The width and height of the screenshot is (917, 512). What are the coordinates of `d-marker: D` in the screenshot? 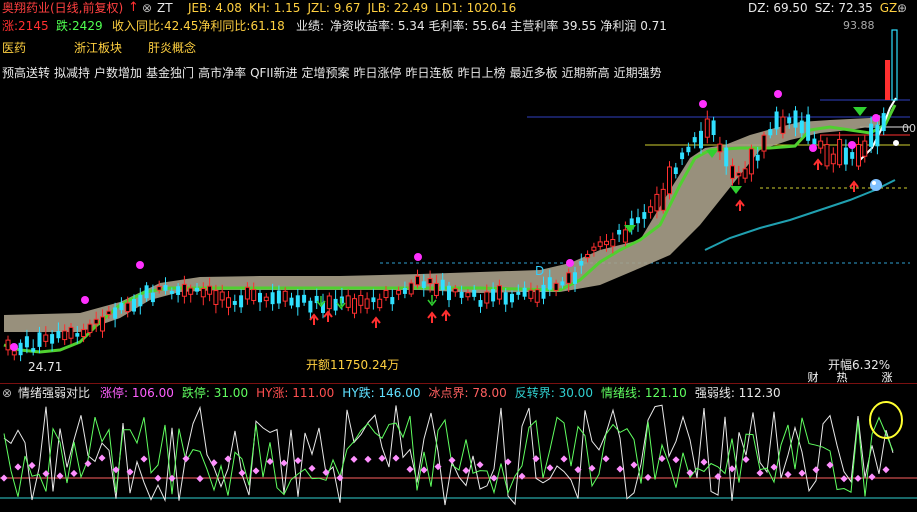 It's located at (540, 271).